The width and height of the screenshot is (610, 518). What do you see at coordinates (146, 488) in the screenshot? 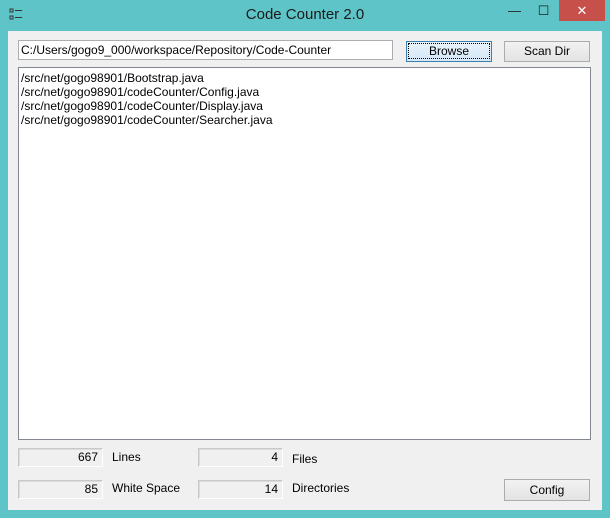
I see `whitespace-label: White Space` at bounding box center [146, 488].